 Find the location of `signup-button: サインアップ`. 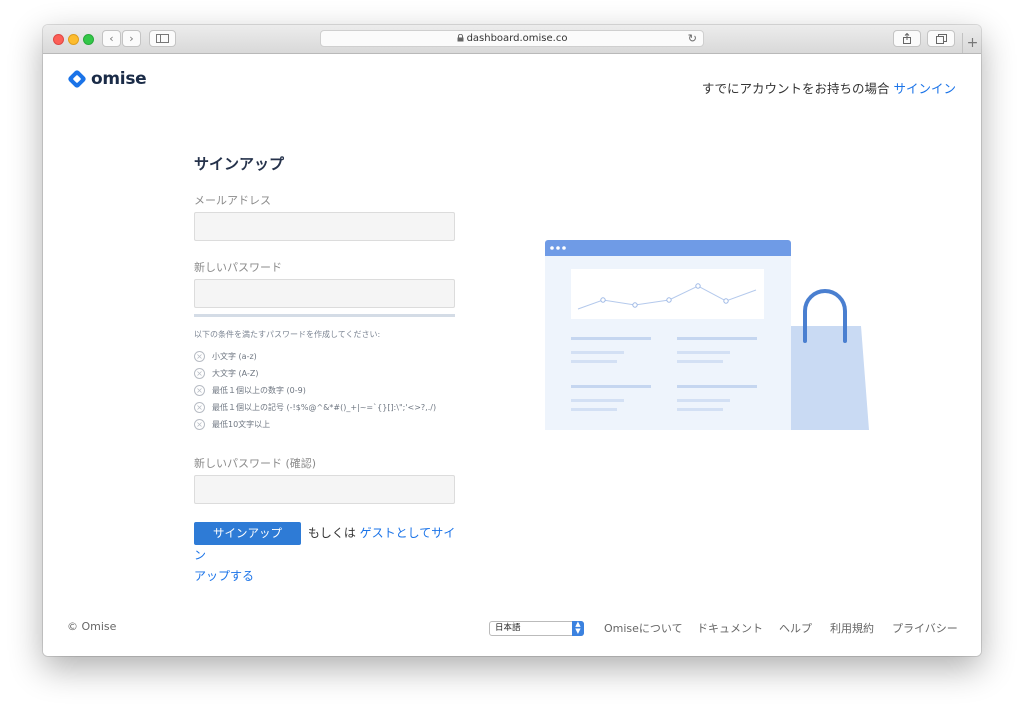

signup-button: サインアップ is located at coordinates (247, 533).